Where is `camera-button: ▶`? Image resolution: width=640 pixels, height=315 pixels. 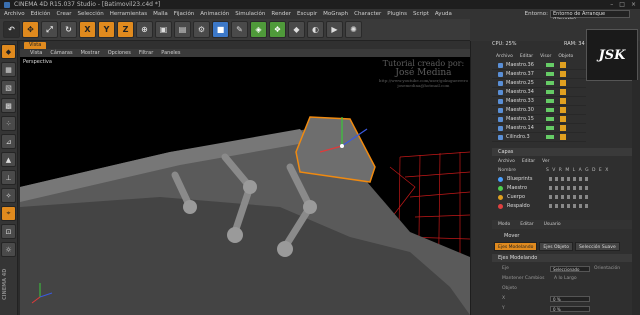
camera-button: ▶ is located at coordinates (334, 29).